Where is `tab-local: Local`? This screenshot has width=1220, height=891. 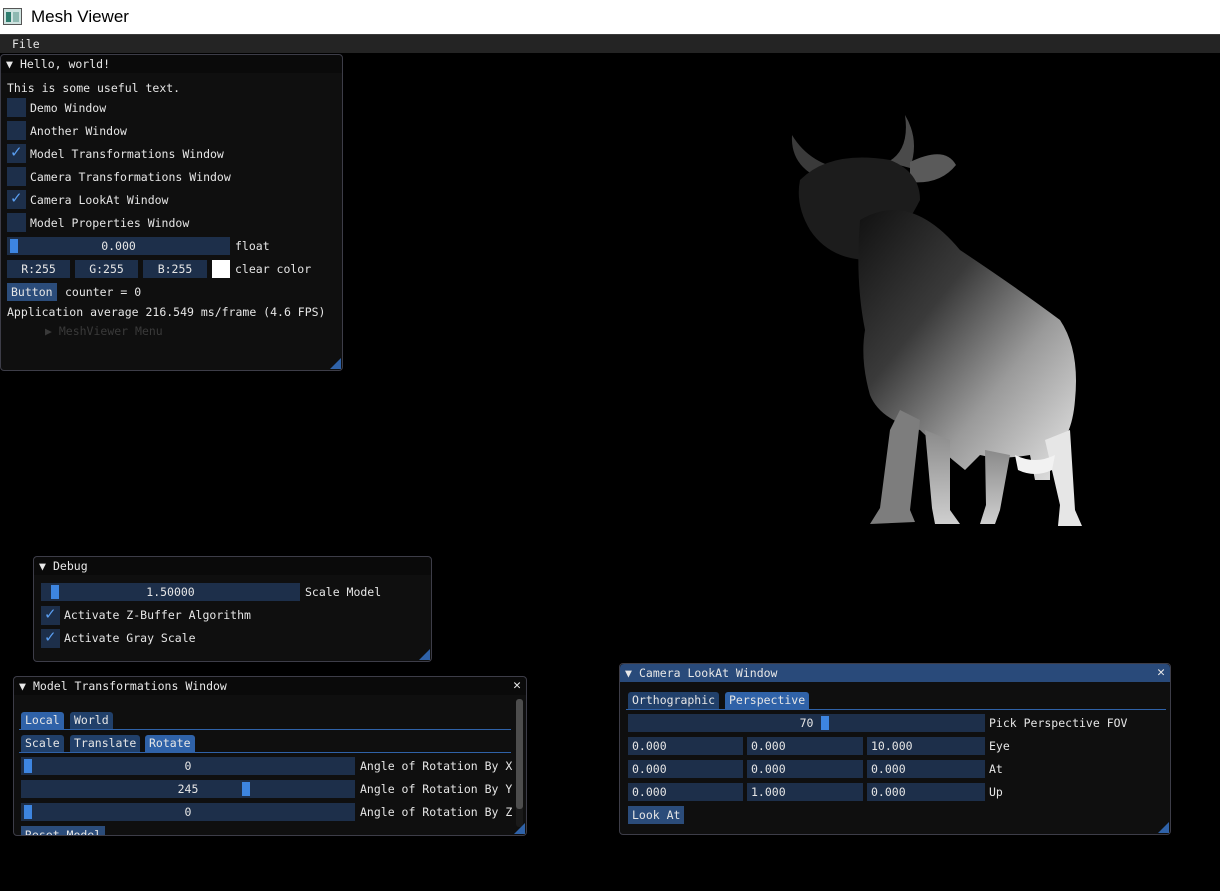 tab-local: Local is located at coordinates (42, 720).